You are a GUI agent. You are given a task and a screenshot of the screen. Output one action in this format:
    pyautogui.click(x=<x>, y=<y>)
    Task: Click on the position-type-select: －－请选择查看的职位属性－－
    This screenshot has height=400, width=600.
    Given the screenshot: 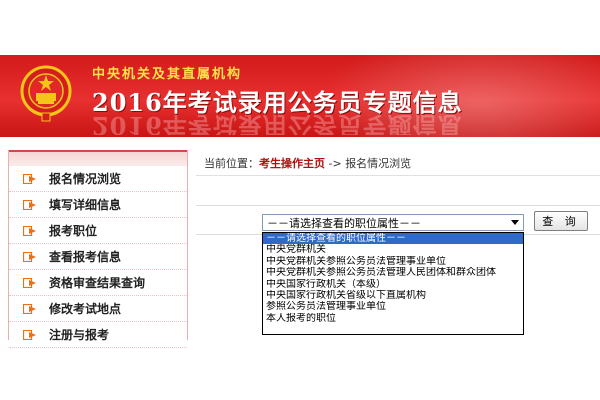 What is the action you would take?
    pyautogui.click(x=393, y=222)
    